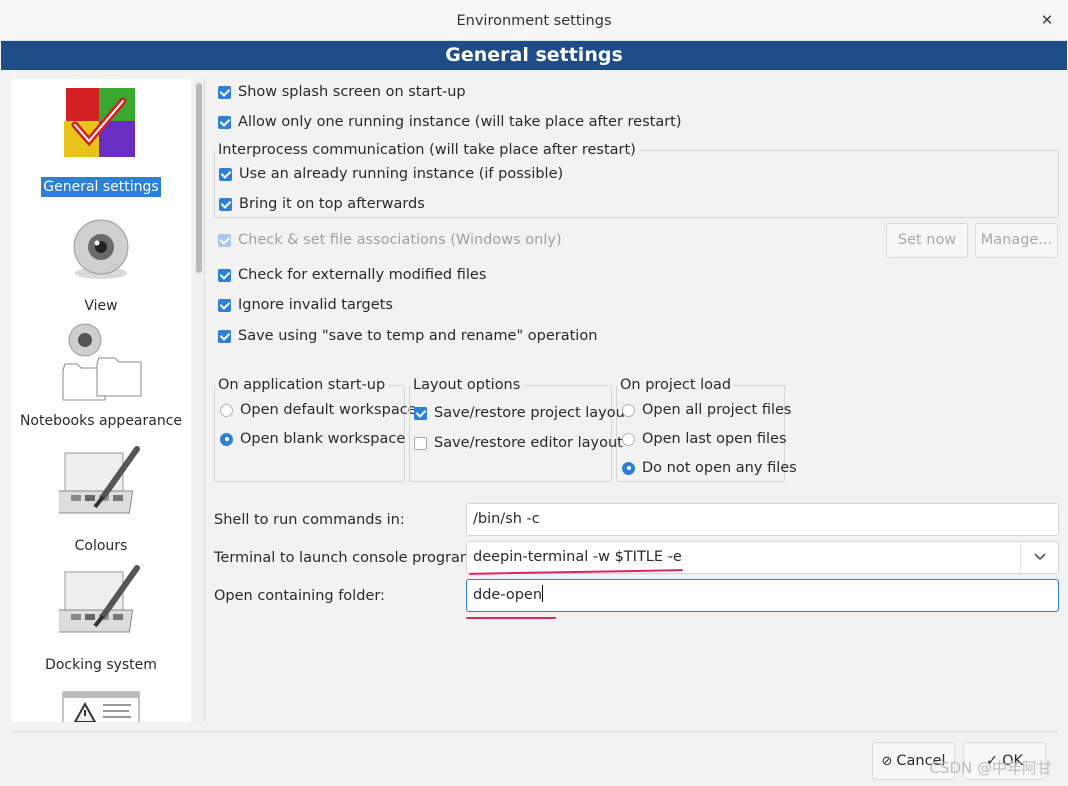 The image size is (1068, 786). I want to click on warning-icon, so click(101, 706).